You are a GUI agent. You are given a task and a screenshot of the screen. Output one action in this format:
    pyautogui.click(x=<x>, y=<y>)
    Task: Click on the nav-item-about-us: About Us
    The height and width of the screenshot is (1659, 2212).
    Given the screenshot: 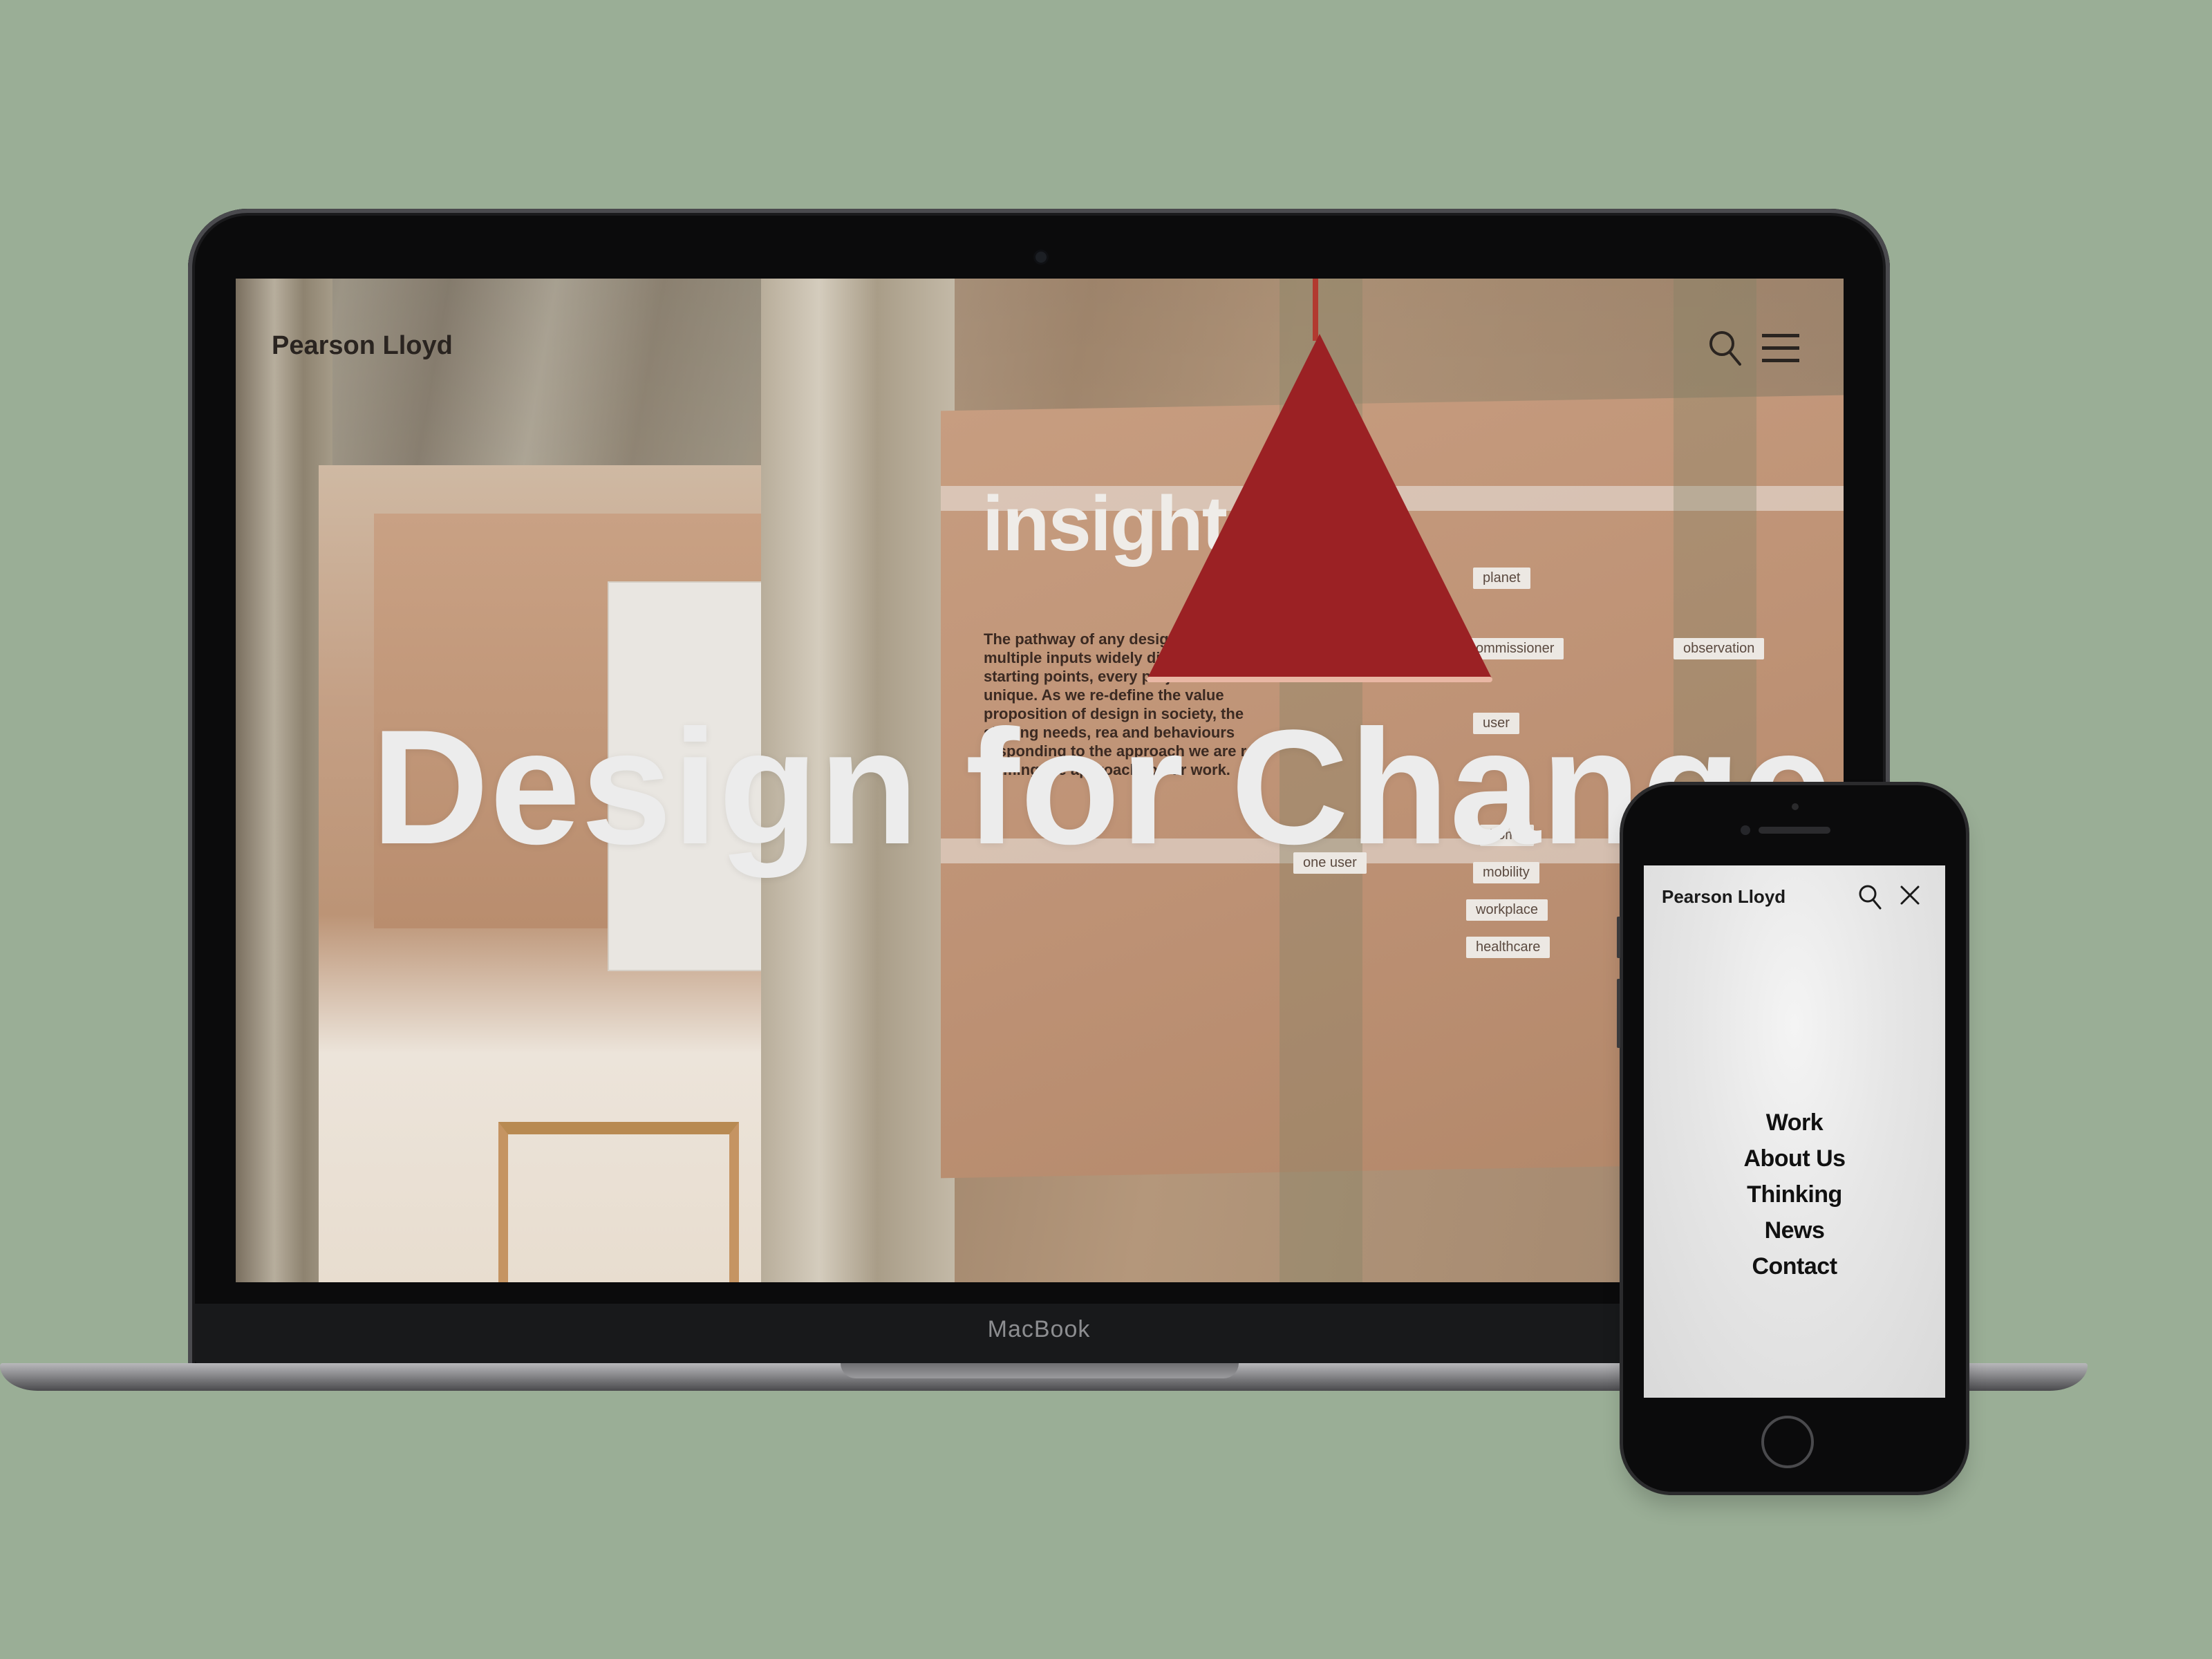 What is the action you would take?
    pyautogui.click(x=1794, y=1159)
    